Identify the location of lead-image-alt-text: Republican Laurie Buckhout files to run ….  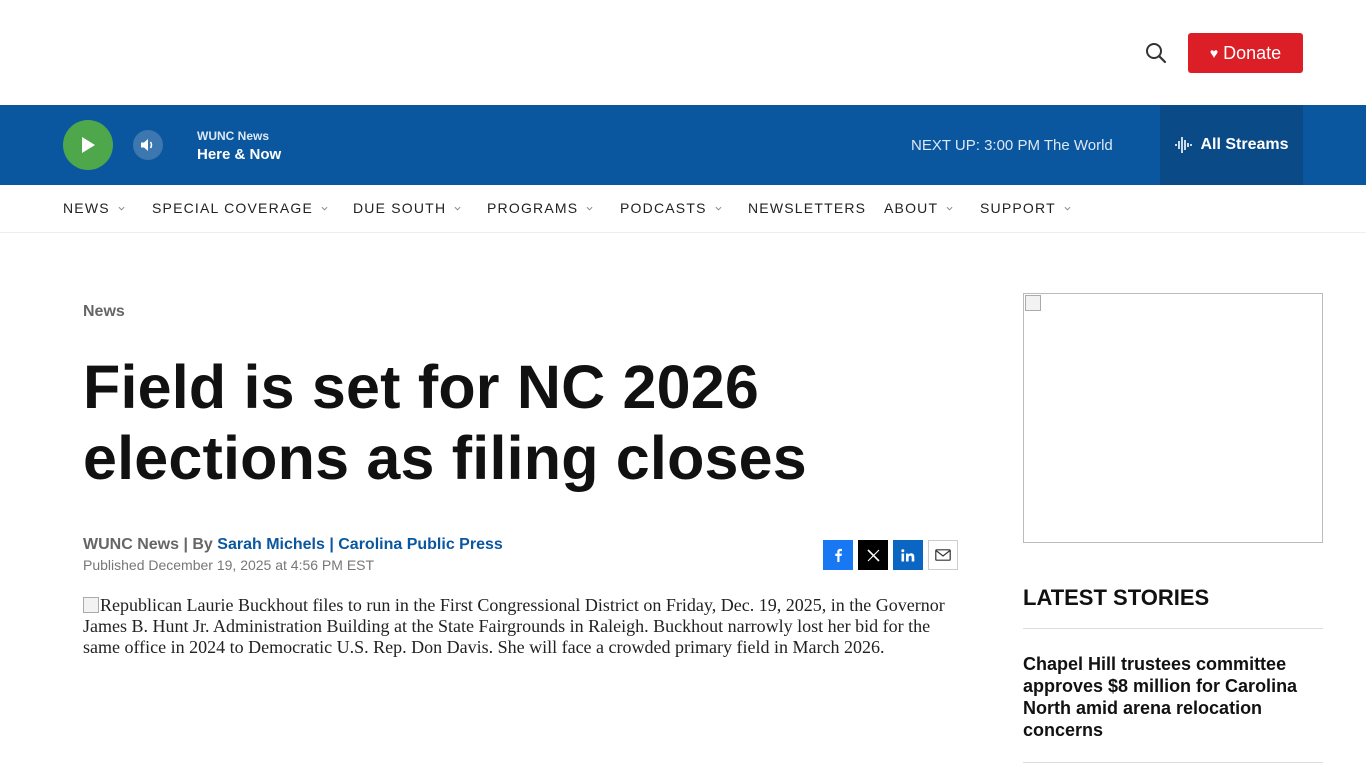
(514, 626).